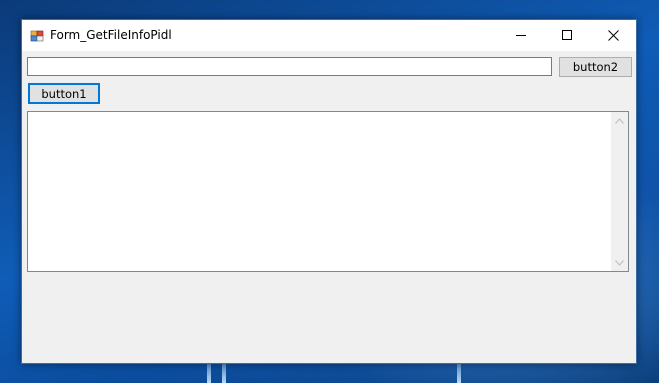 This screenshot has height=383, width=659. What do you see at coordinates (289, 66) in the screenshot?
I see `path-input` at bounding box center [289, 66].